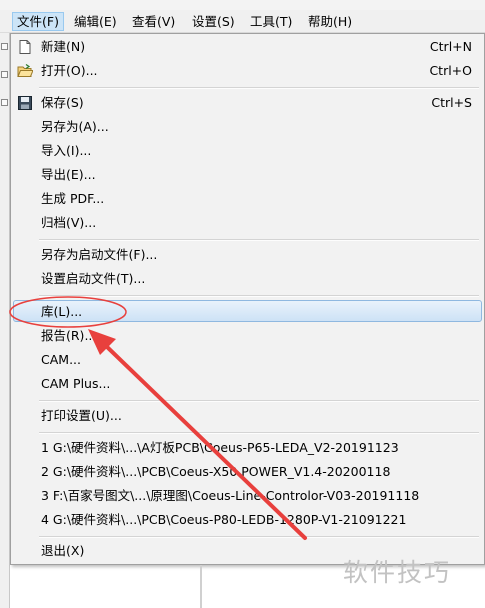 The height and width of the screenshot is (608, 485). I want to click on title-strip, so click(242, 5).